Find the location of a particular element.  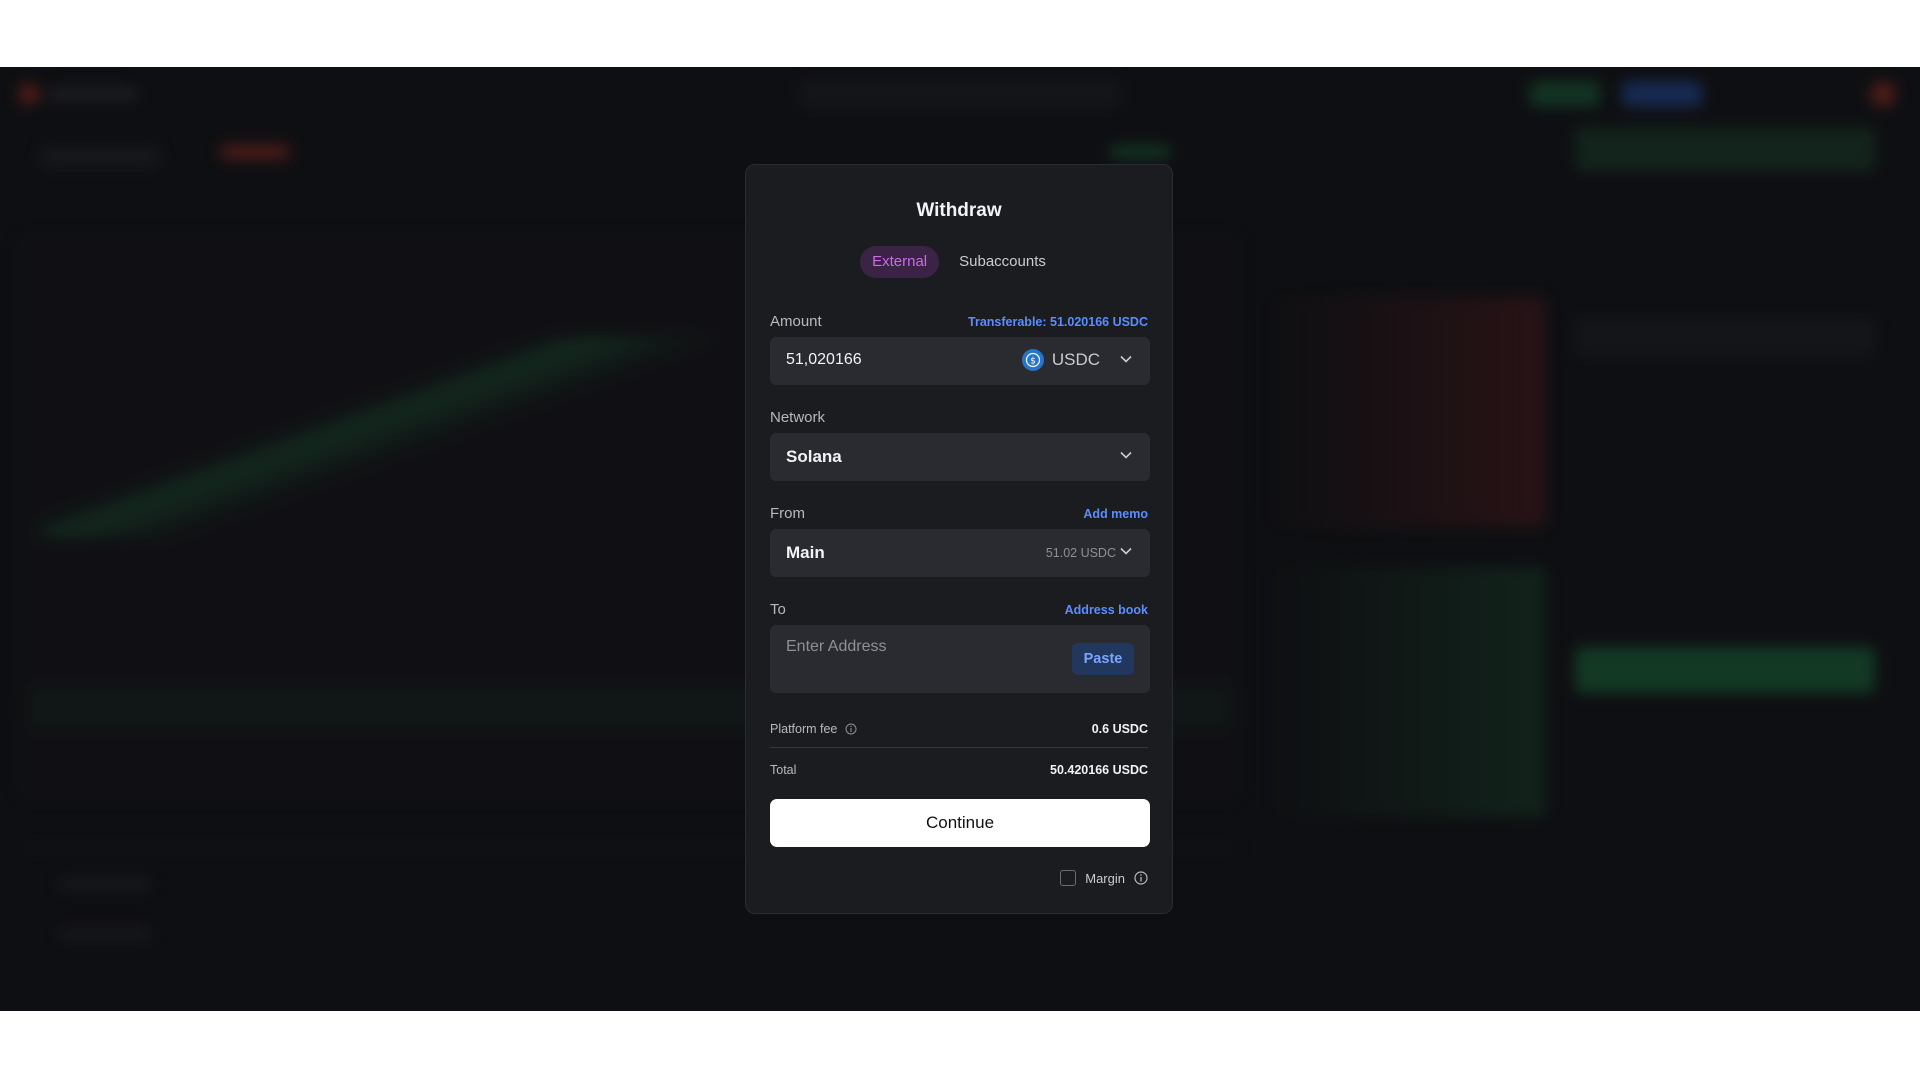

add-memo-link: Add memo is located at coordinates (1115, 514).